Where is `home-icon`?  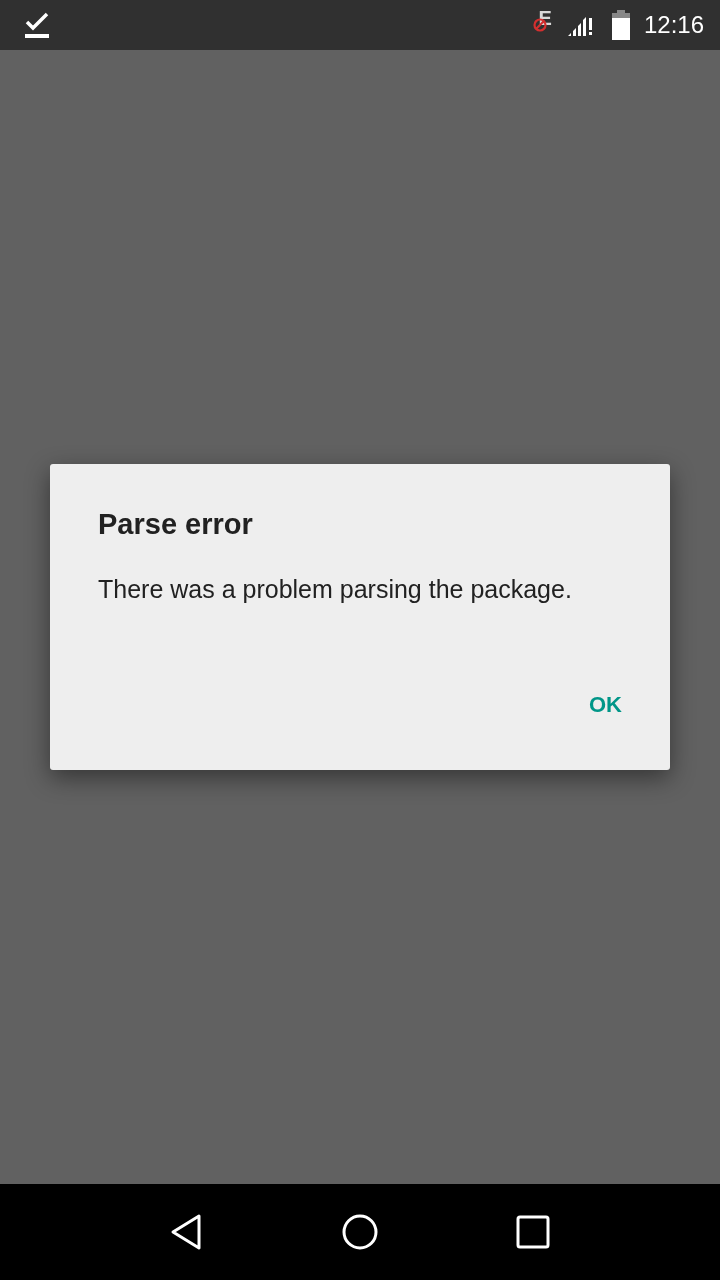
home-icon is located at coordinates (360, 1232).